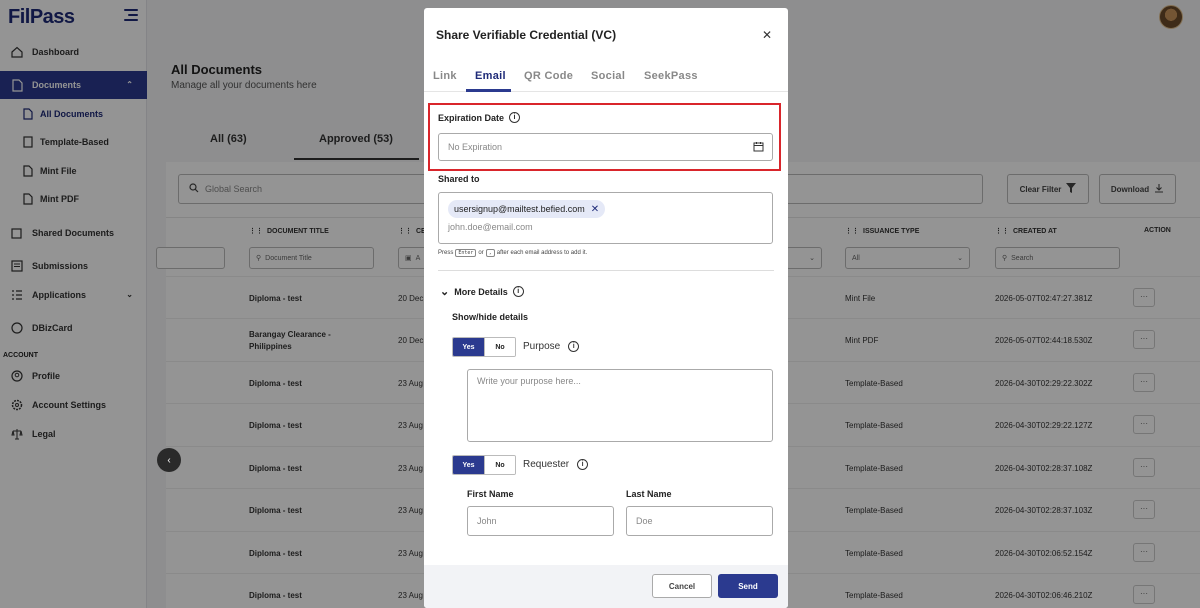 The width and height of the screenshot is (1200, 608). What do you see at coordinates (608, 76) in the screenshot?
I see `tab-social: Social` at bounding box center [608, 76].